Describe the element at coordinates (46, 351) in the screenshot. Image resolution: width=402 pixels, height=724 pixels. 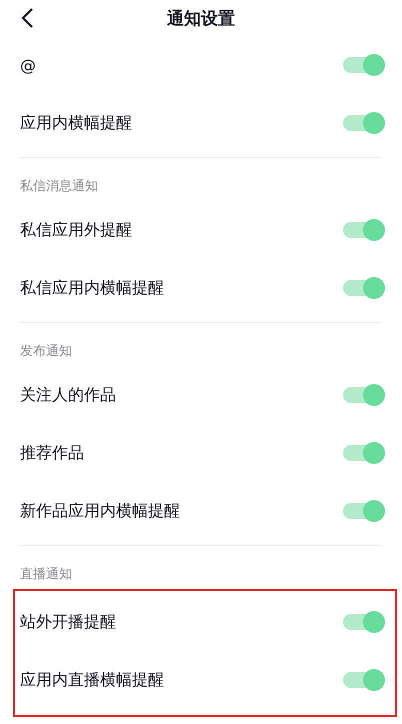
I see `section-title: 发布通知` at that location.